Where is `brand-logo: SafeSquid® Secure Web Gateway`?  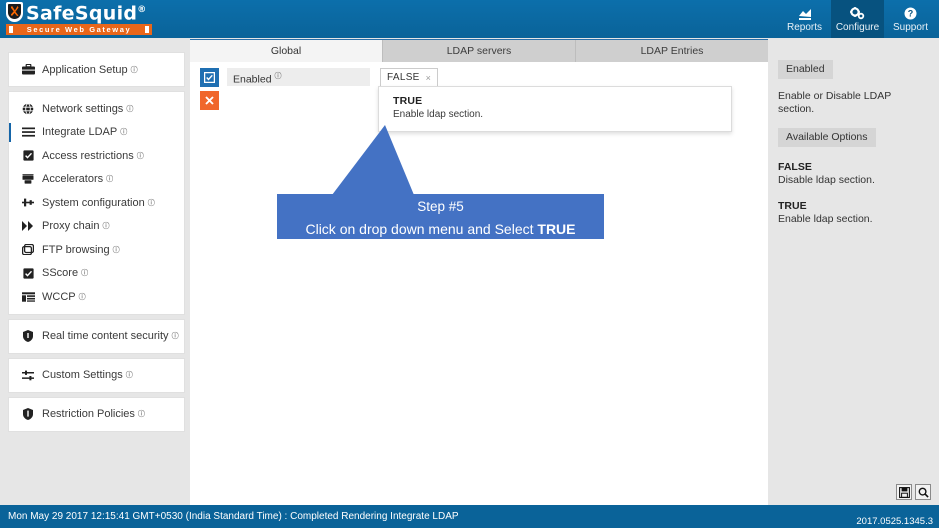 brand-logo: SafeSquid® Secure Web Gateway is located at coordinates (81, 19).